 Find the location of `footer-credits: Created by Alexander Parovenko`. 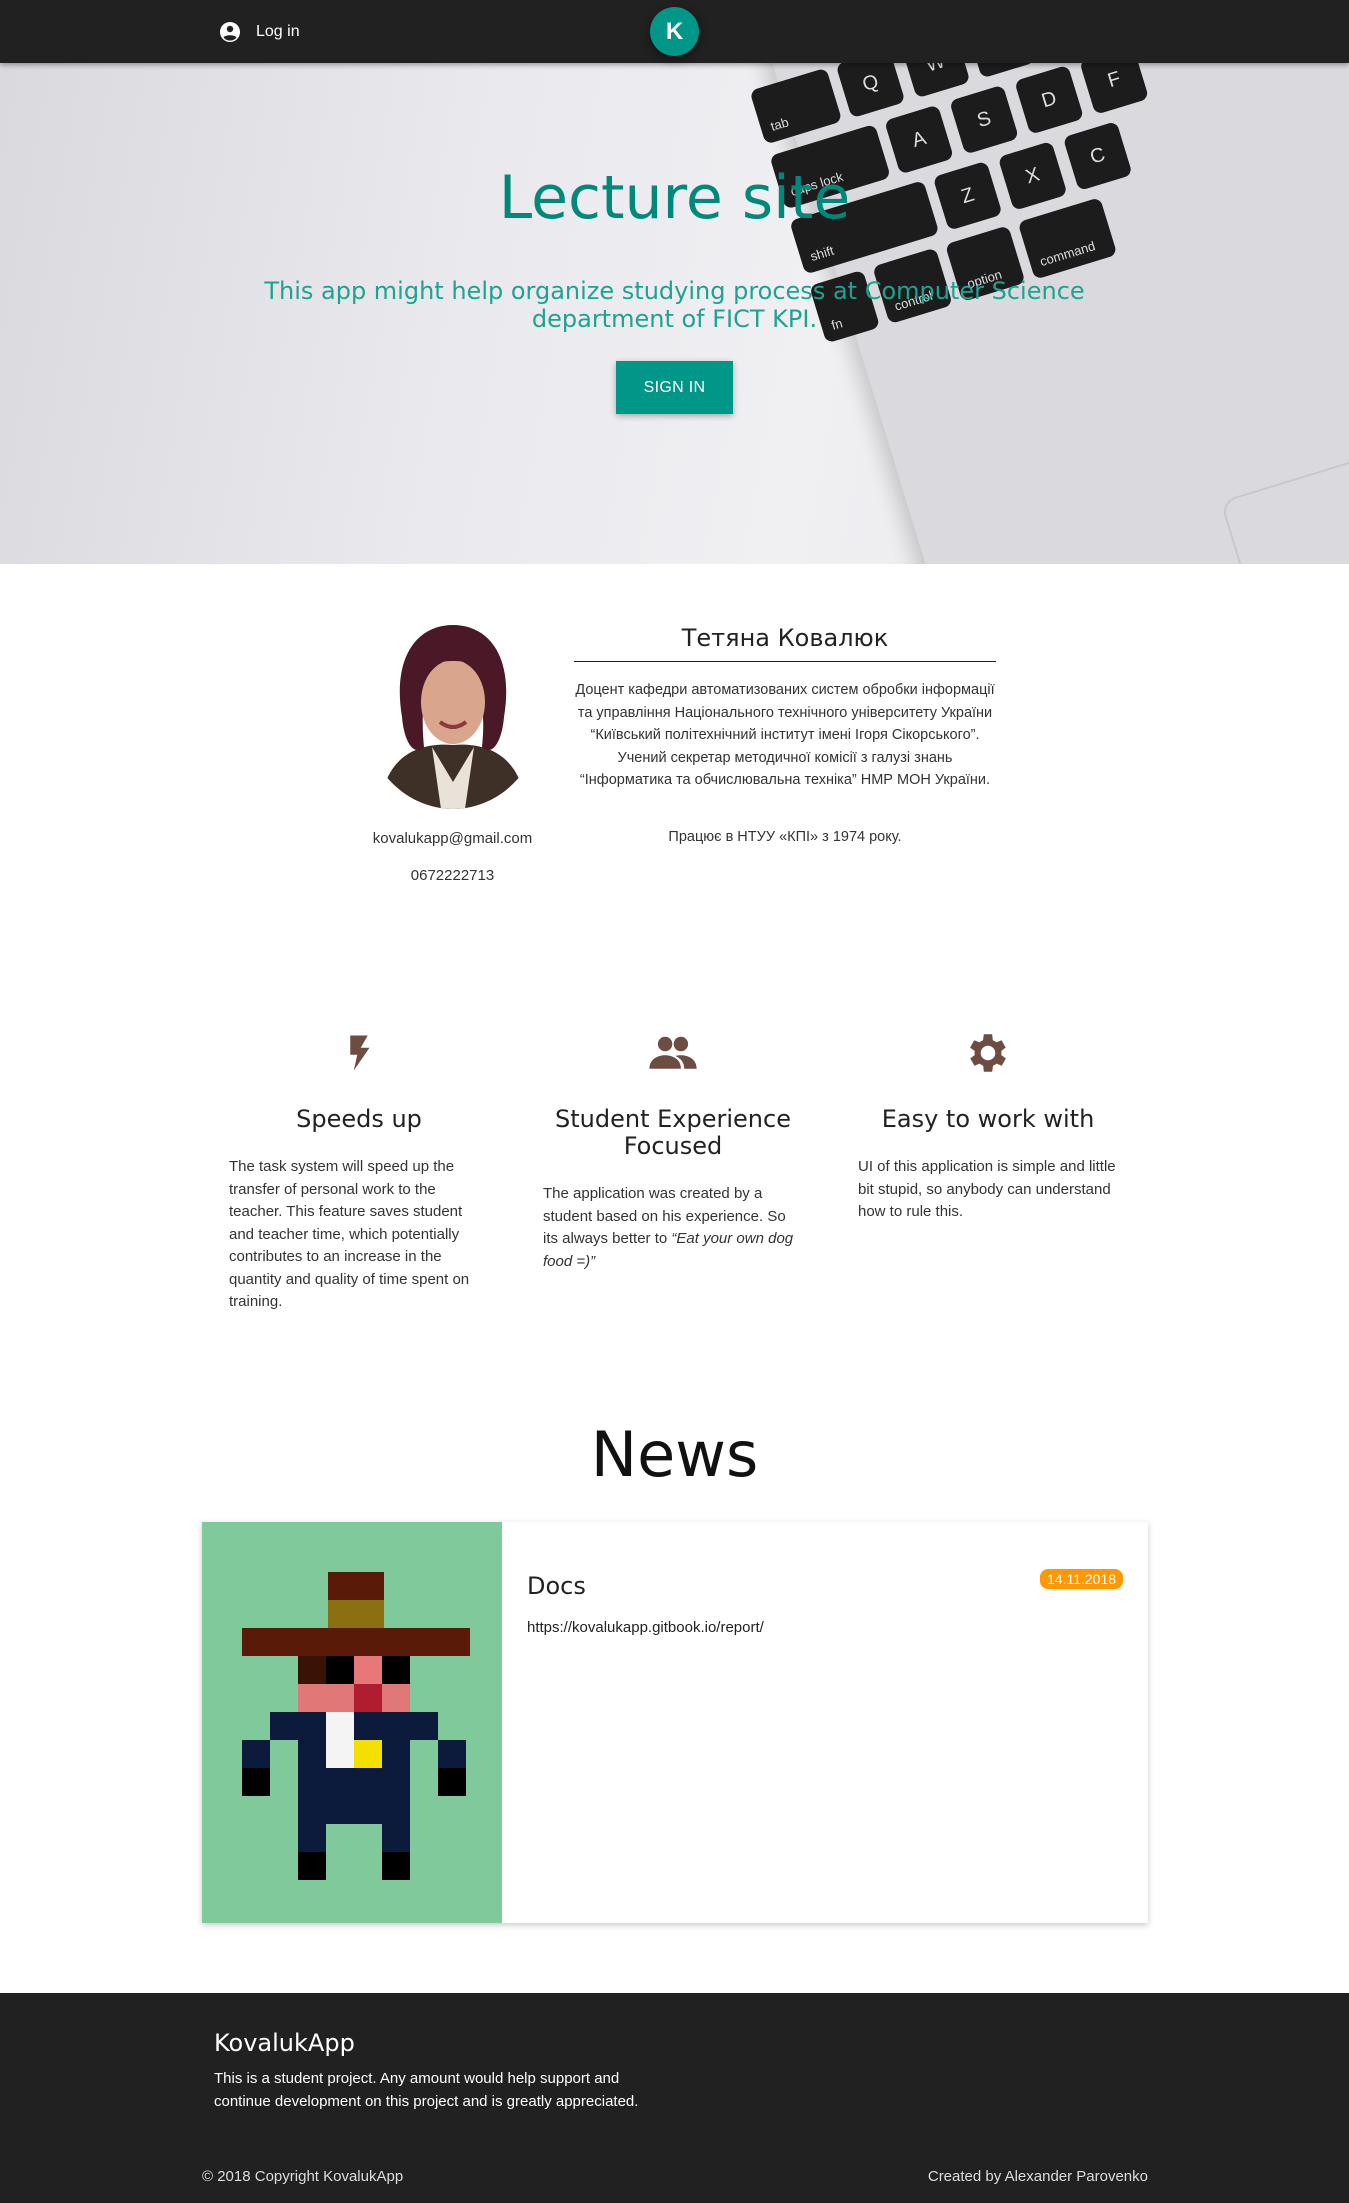

footer-credits: Created by Alexander Parovenko is located at coordinates (1037, 2176).